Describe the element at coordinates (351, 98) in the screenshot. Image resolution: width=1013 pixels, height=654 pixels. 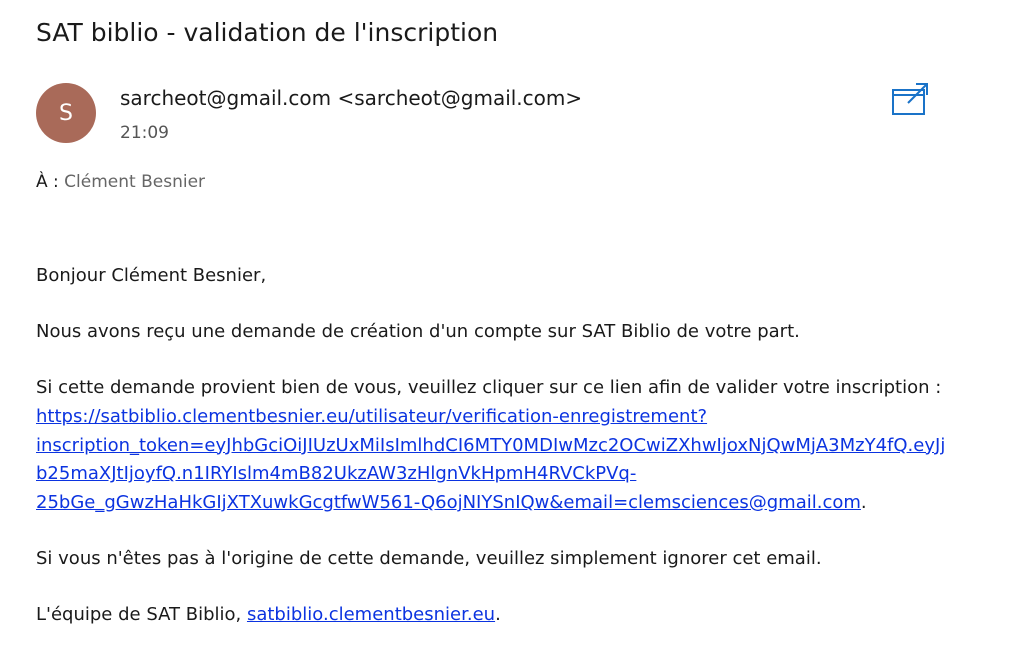
I see `sender-address: sarcheot@gmail.com <sarcheot@gmail.com>` at that location.